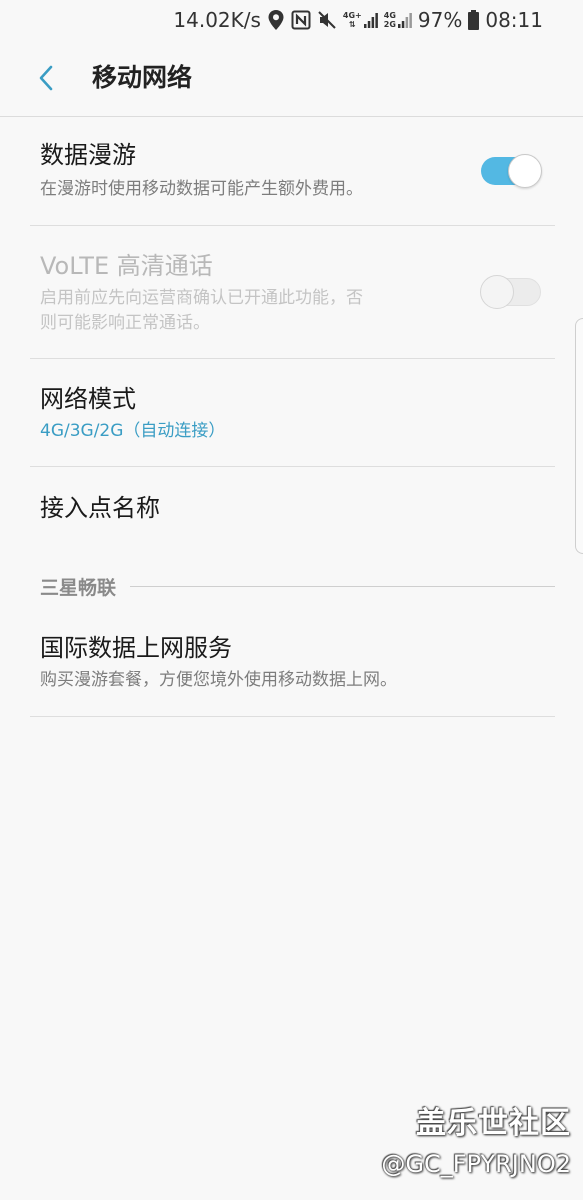  I want to click on network-1-indicator: 4G+ ⇅, so click(360, 20).